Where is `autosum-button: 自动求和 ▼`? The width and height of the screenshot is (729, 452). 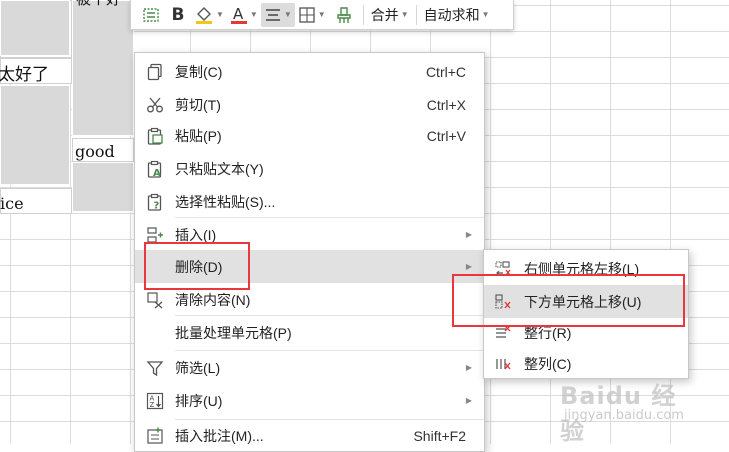 autosum-button: 自动求和 ▼ is located at coordinates (457, 15).